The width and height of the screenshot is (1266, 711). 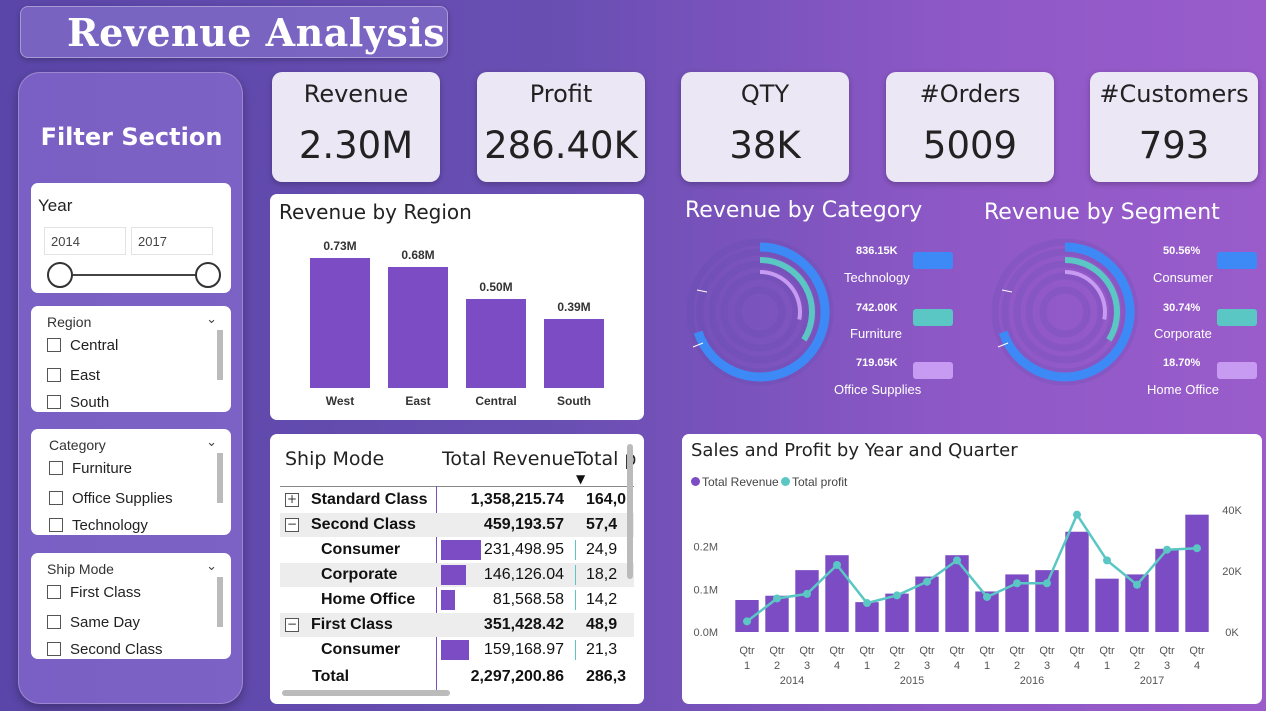 What do you see at coordinates (131, 137) in the screenshot?
I see `filter-section-title: Filter Section` at bounding box center [131, 137].